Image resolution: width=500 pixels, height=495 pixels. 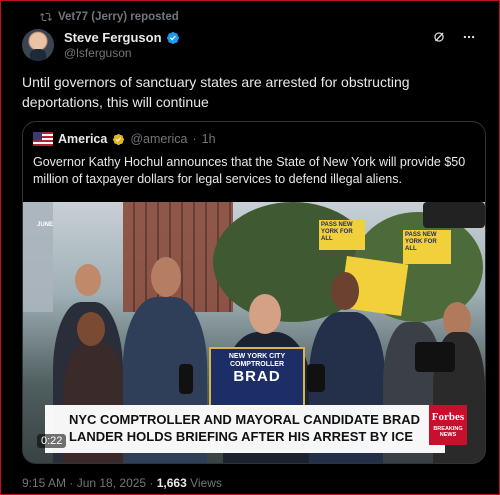 I want to click on post-footer: 9:15 AM · Jun 18, 2025 · 1,663 Views, so click(x=122, y=483).